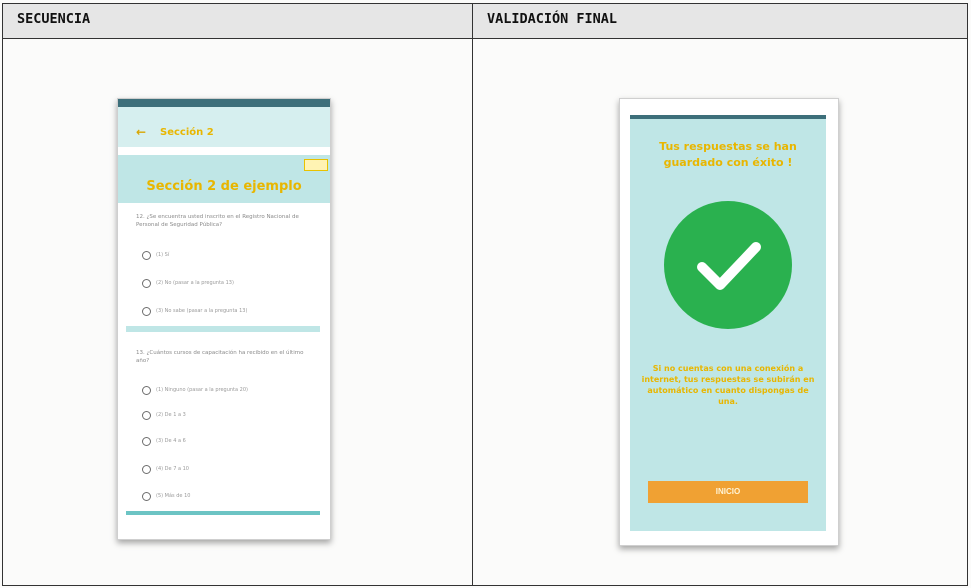  I want to click on appbar-title: Sección 2, so click(187, 132).